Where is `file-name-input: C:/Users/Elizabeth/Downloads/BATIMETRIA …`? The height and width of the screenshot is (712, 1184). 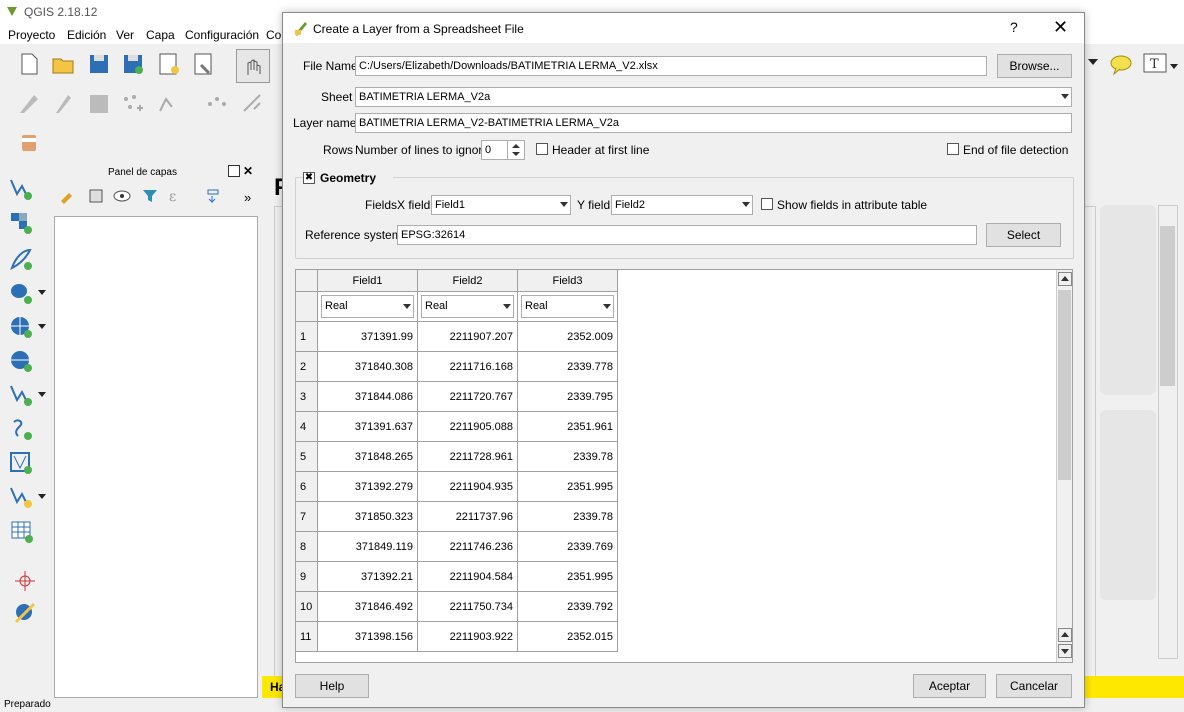 file-name-input: C:/Users/Elizabeth/Downloads/BATIMETRIA … is located at coordinates (671, 66).